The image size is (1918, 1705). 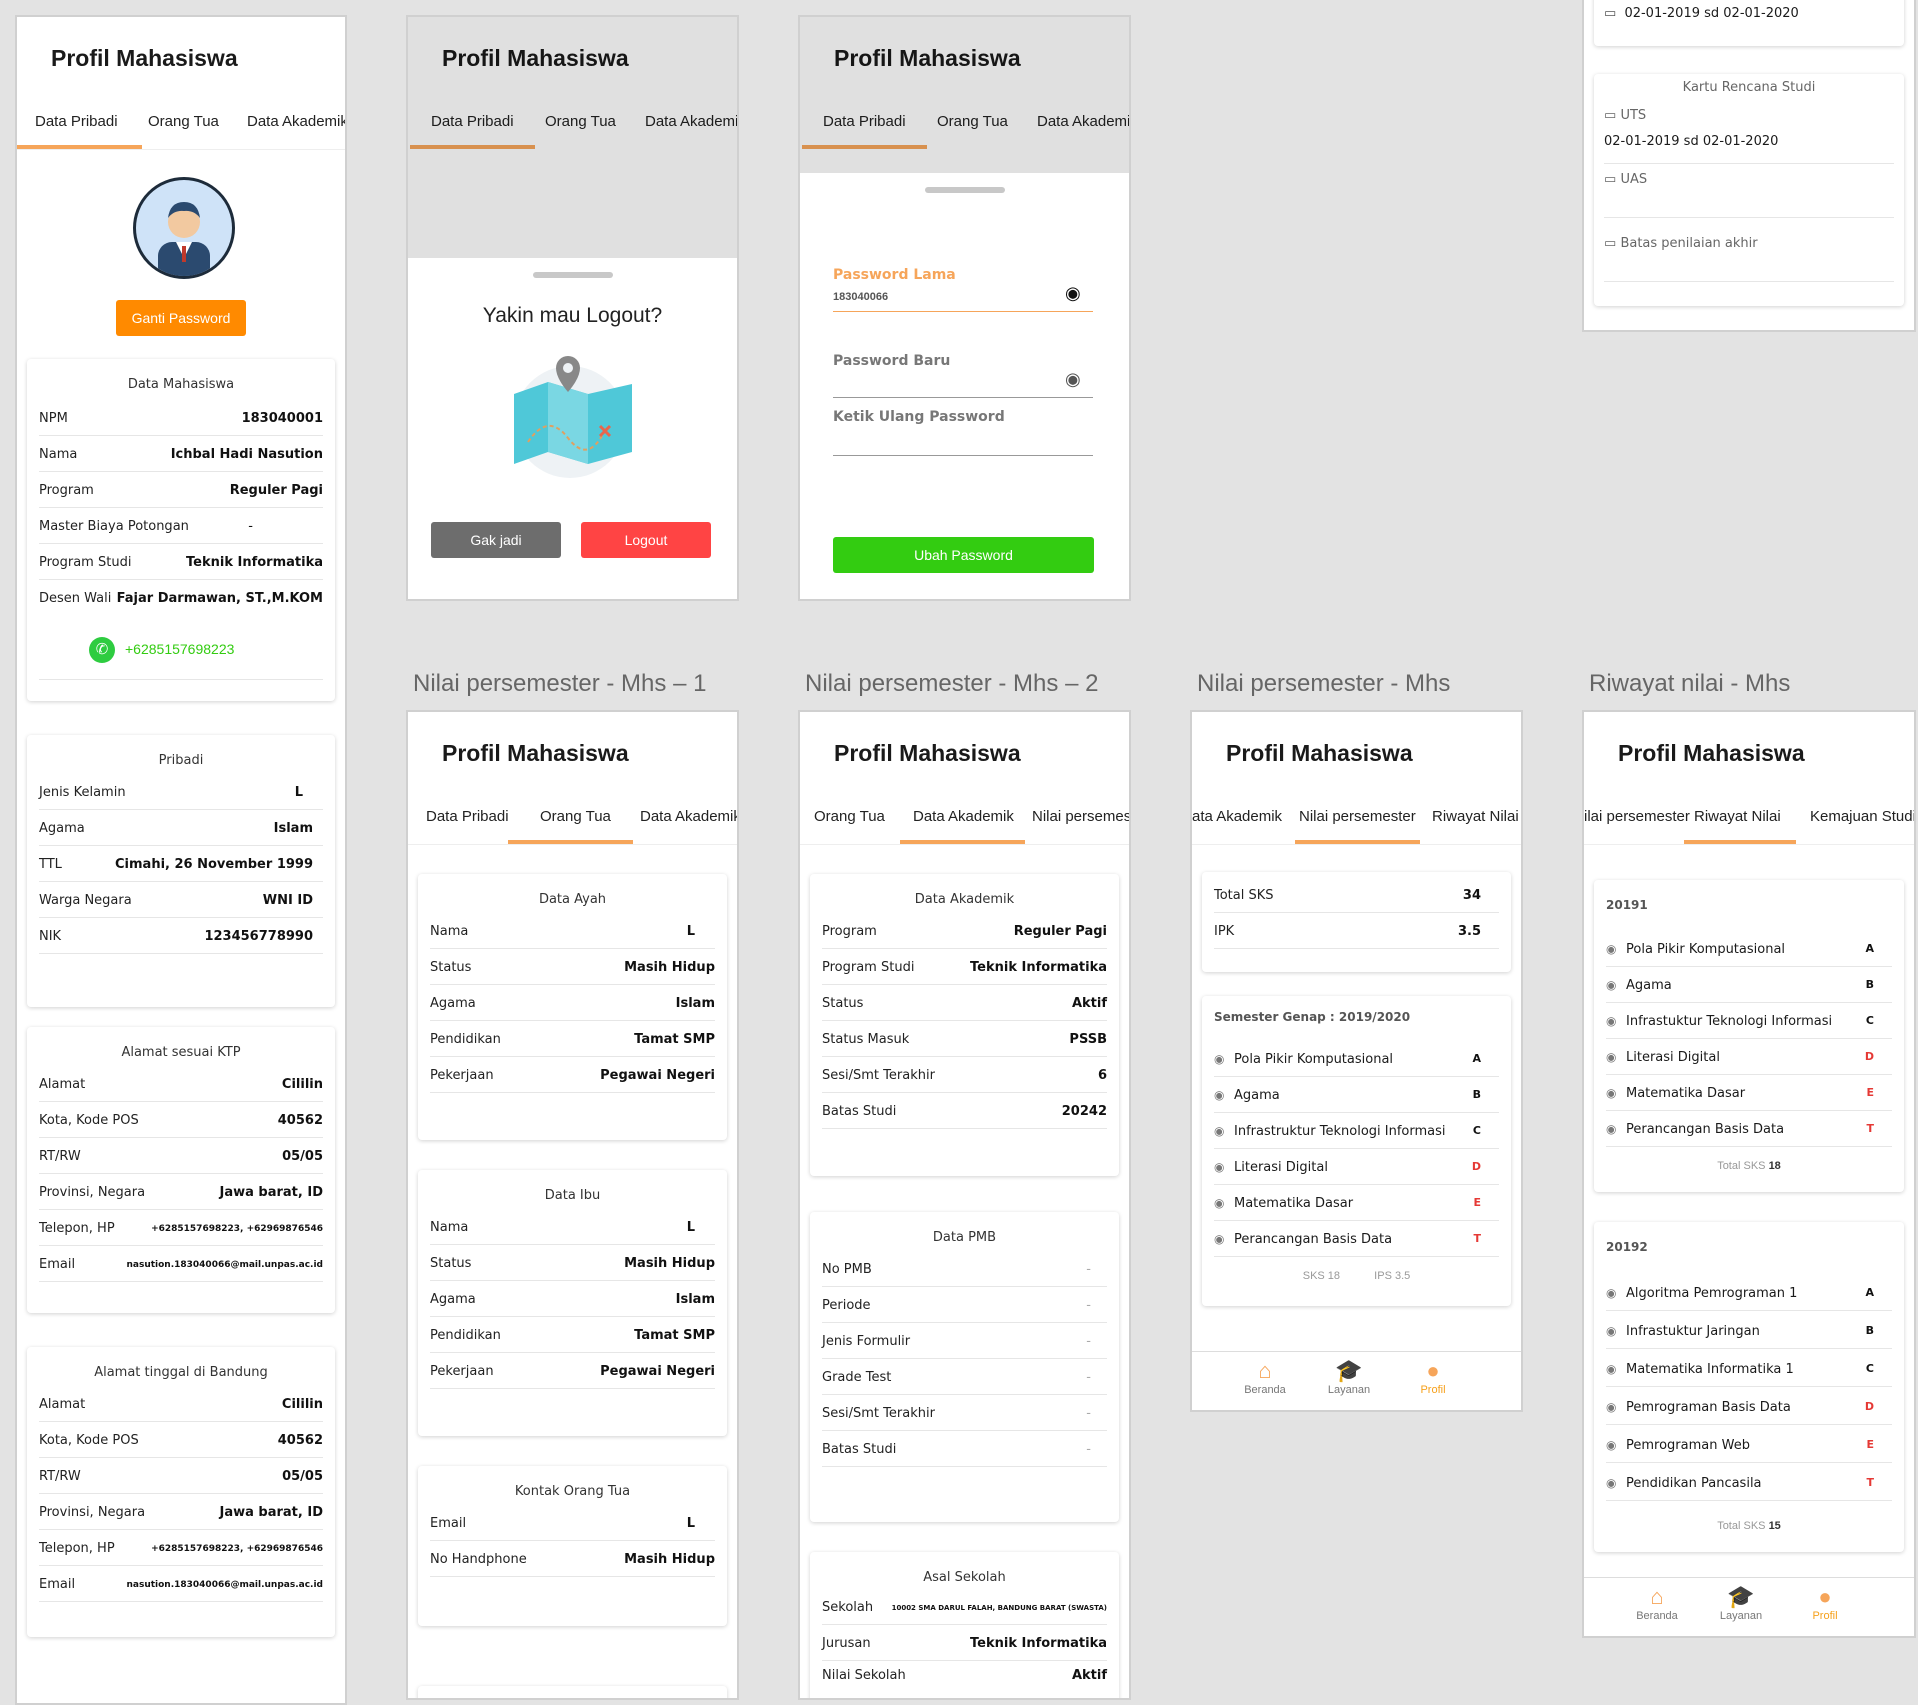 I want to click on card-title: Asal Sekolah, so click(x=964, y=1577).